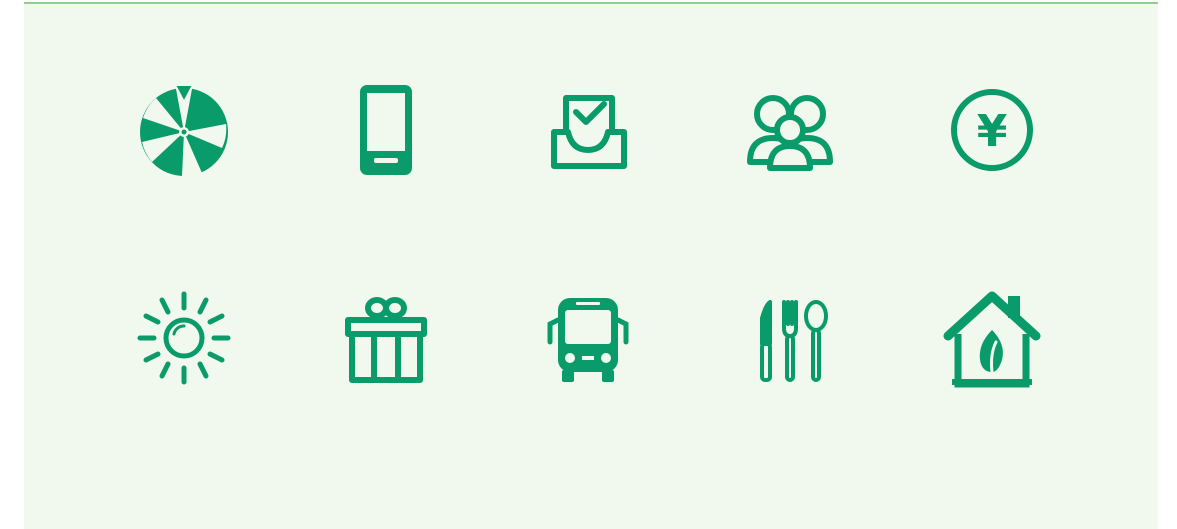 This screenshot has height=529, width=1177. I want to click on yen-symbol: ¥, so click(992, 131).